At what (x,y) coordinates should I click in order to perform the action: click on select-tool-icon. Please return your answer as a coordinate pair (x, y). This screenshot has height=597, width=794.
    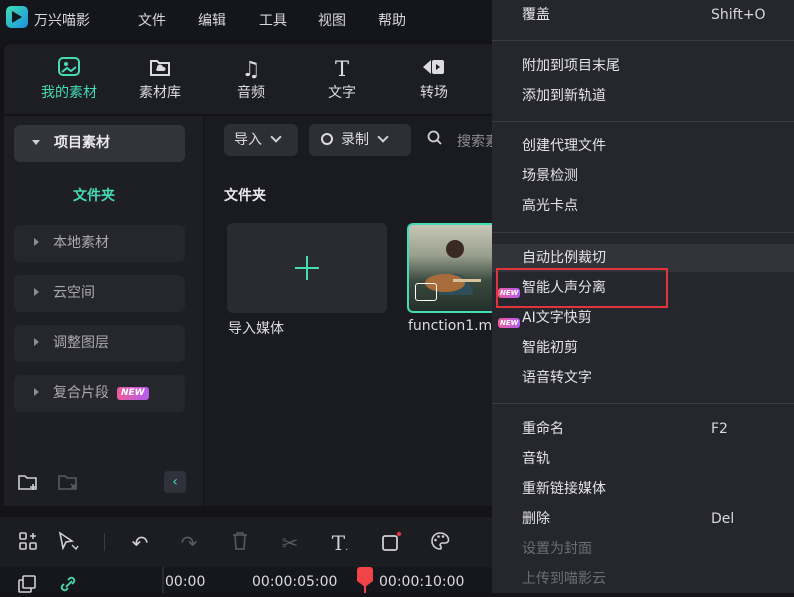
    Looking at the image, I should click on (68, 543).